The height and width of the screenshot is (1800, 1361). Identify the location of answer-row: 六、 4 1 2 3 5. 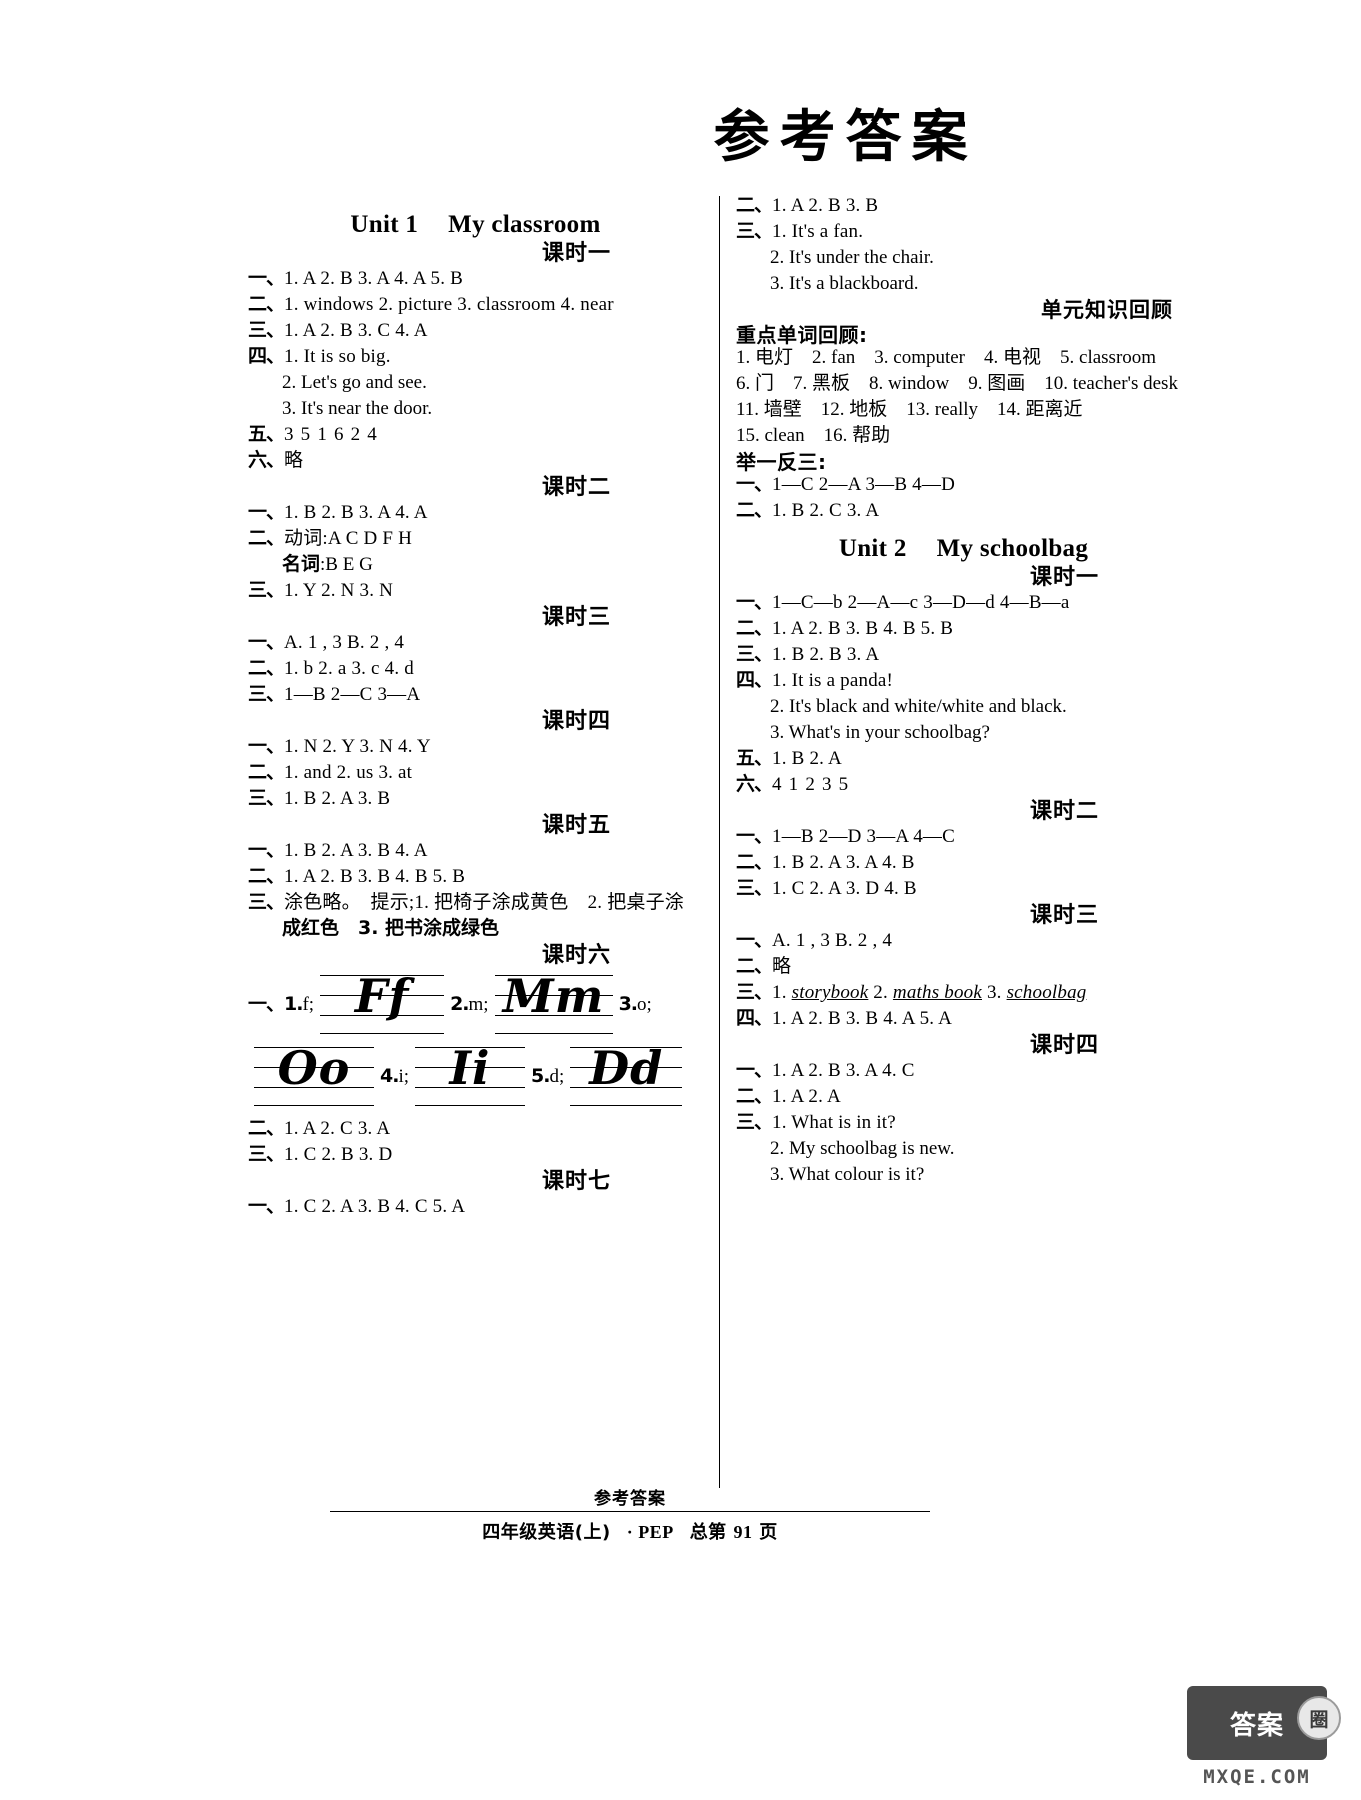
(963, 784).